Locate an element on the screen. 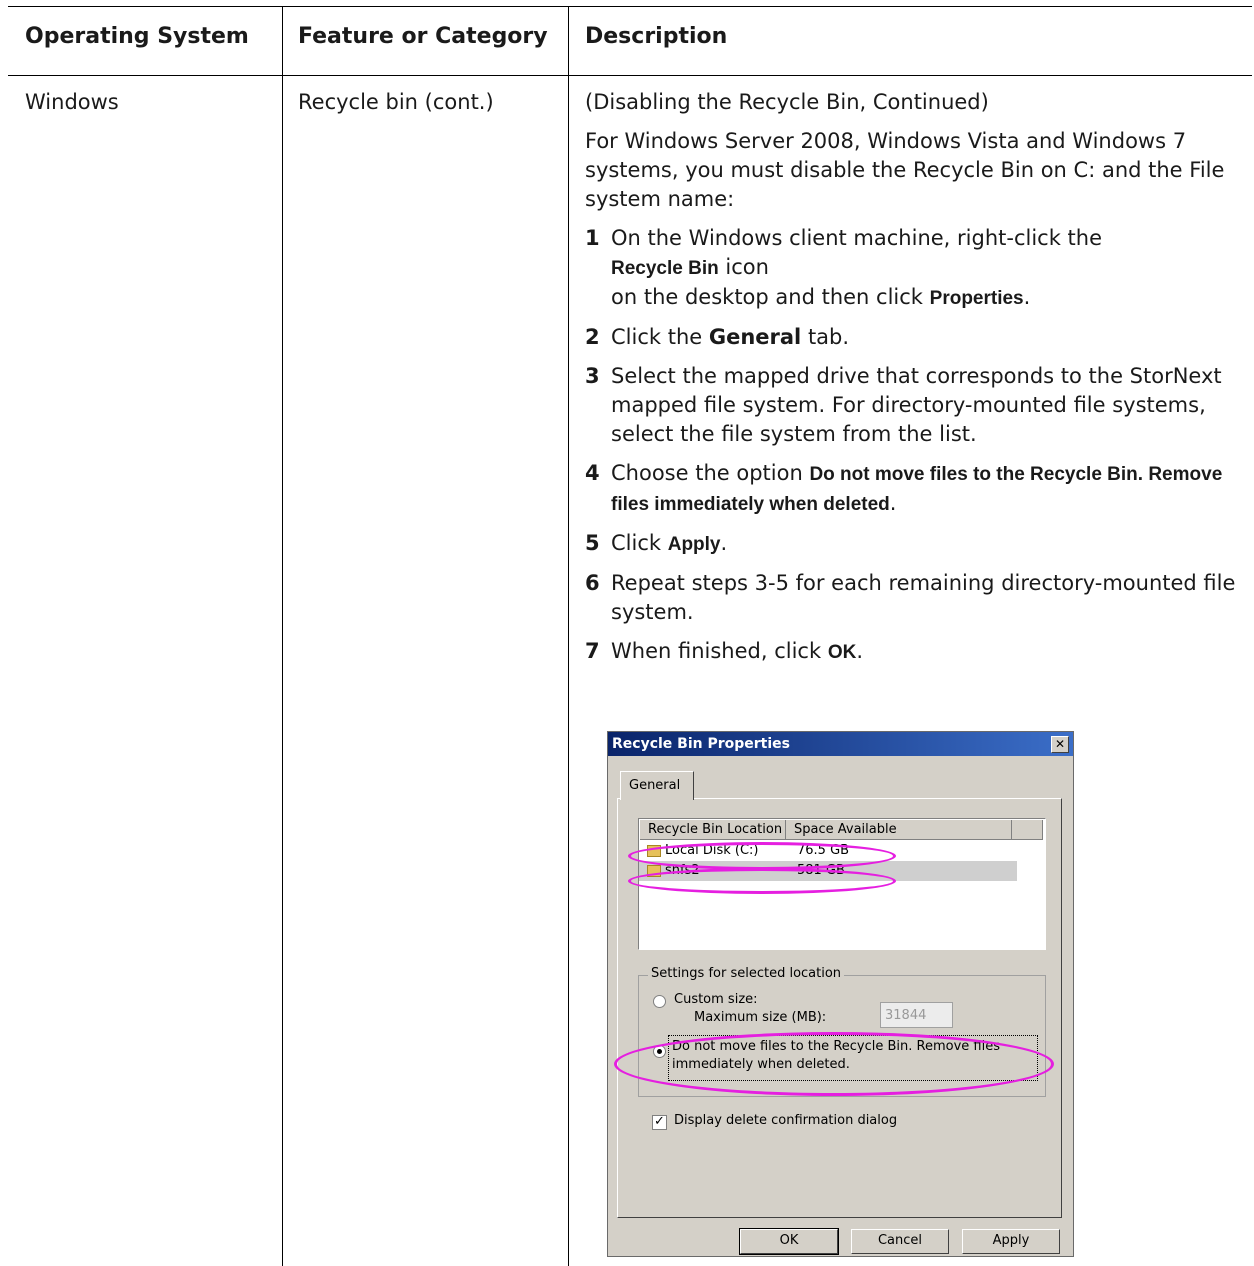 This screenshot has width=1254, height=1266. dialog-title-bar: Recycle Bin Properties ✕ is located at coordinates (840, 744).